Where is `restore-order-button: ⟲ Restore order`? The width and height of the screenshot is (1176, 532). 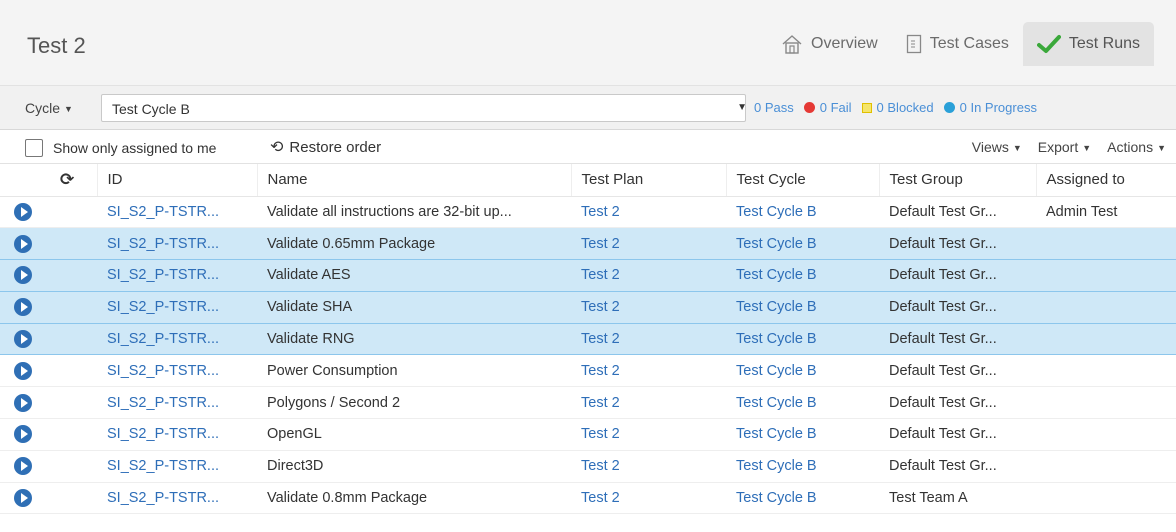
restore-order-button: ⟲ Restore order is located at coordinates (325, 147).